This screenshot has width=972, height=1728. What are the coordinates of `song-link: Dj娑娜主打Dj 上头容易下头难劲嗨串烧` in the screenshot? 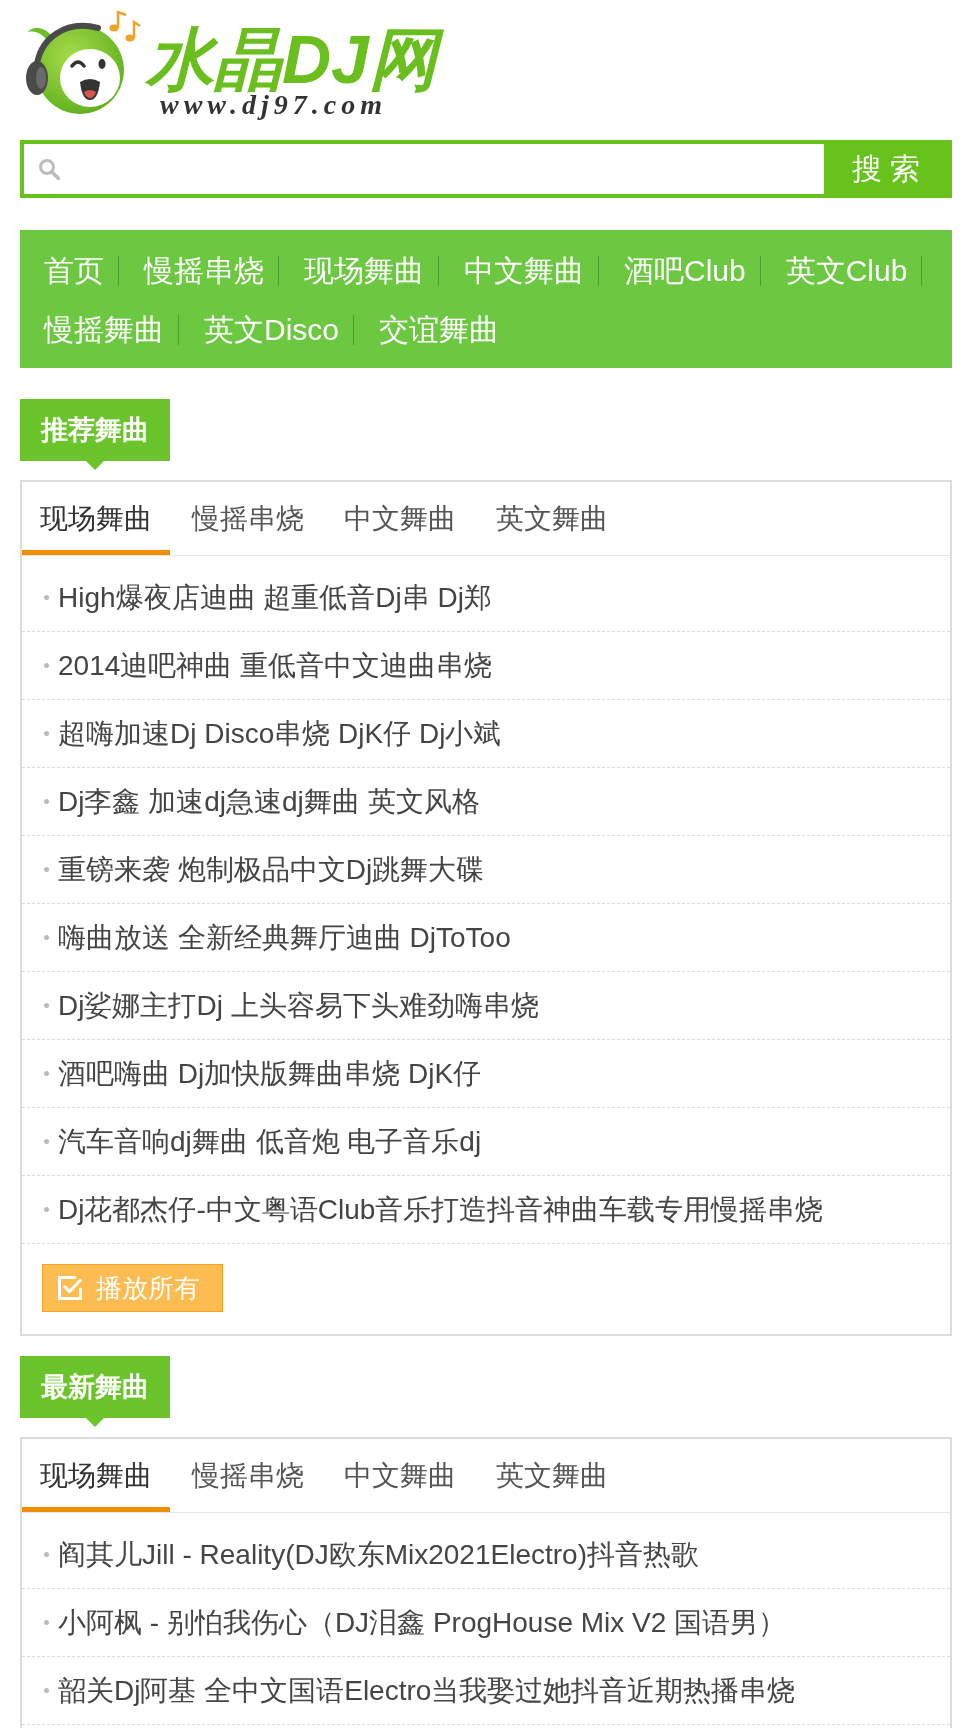 It's located at (486, 1006).